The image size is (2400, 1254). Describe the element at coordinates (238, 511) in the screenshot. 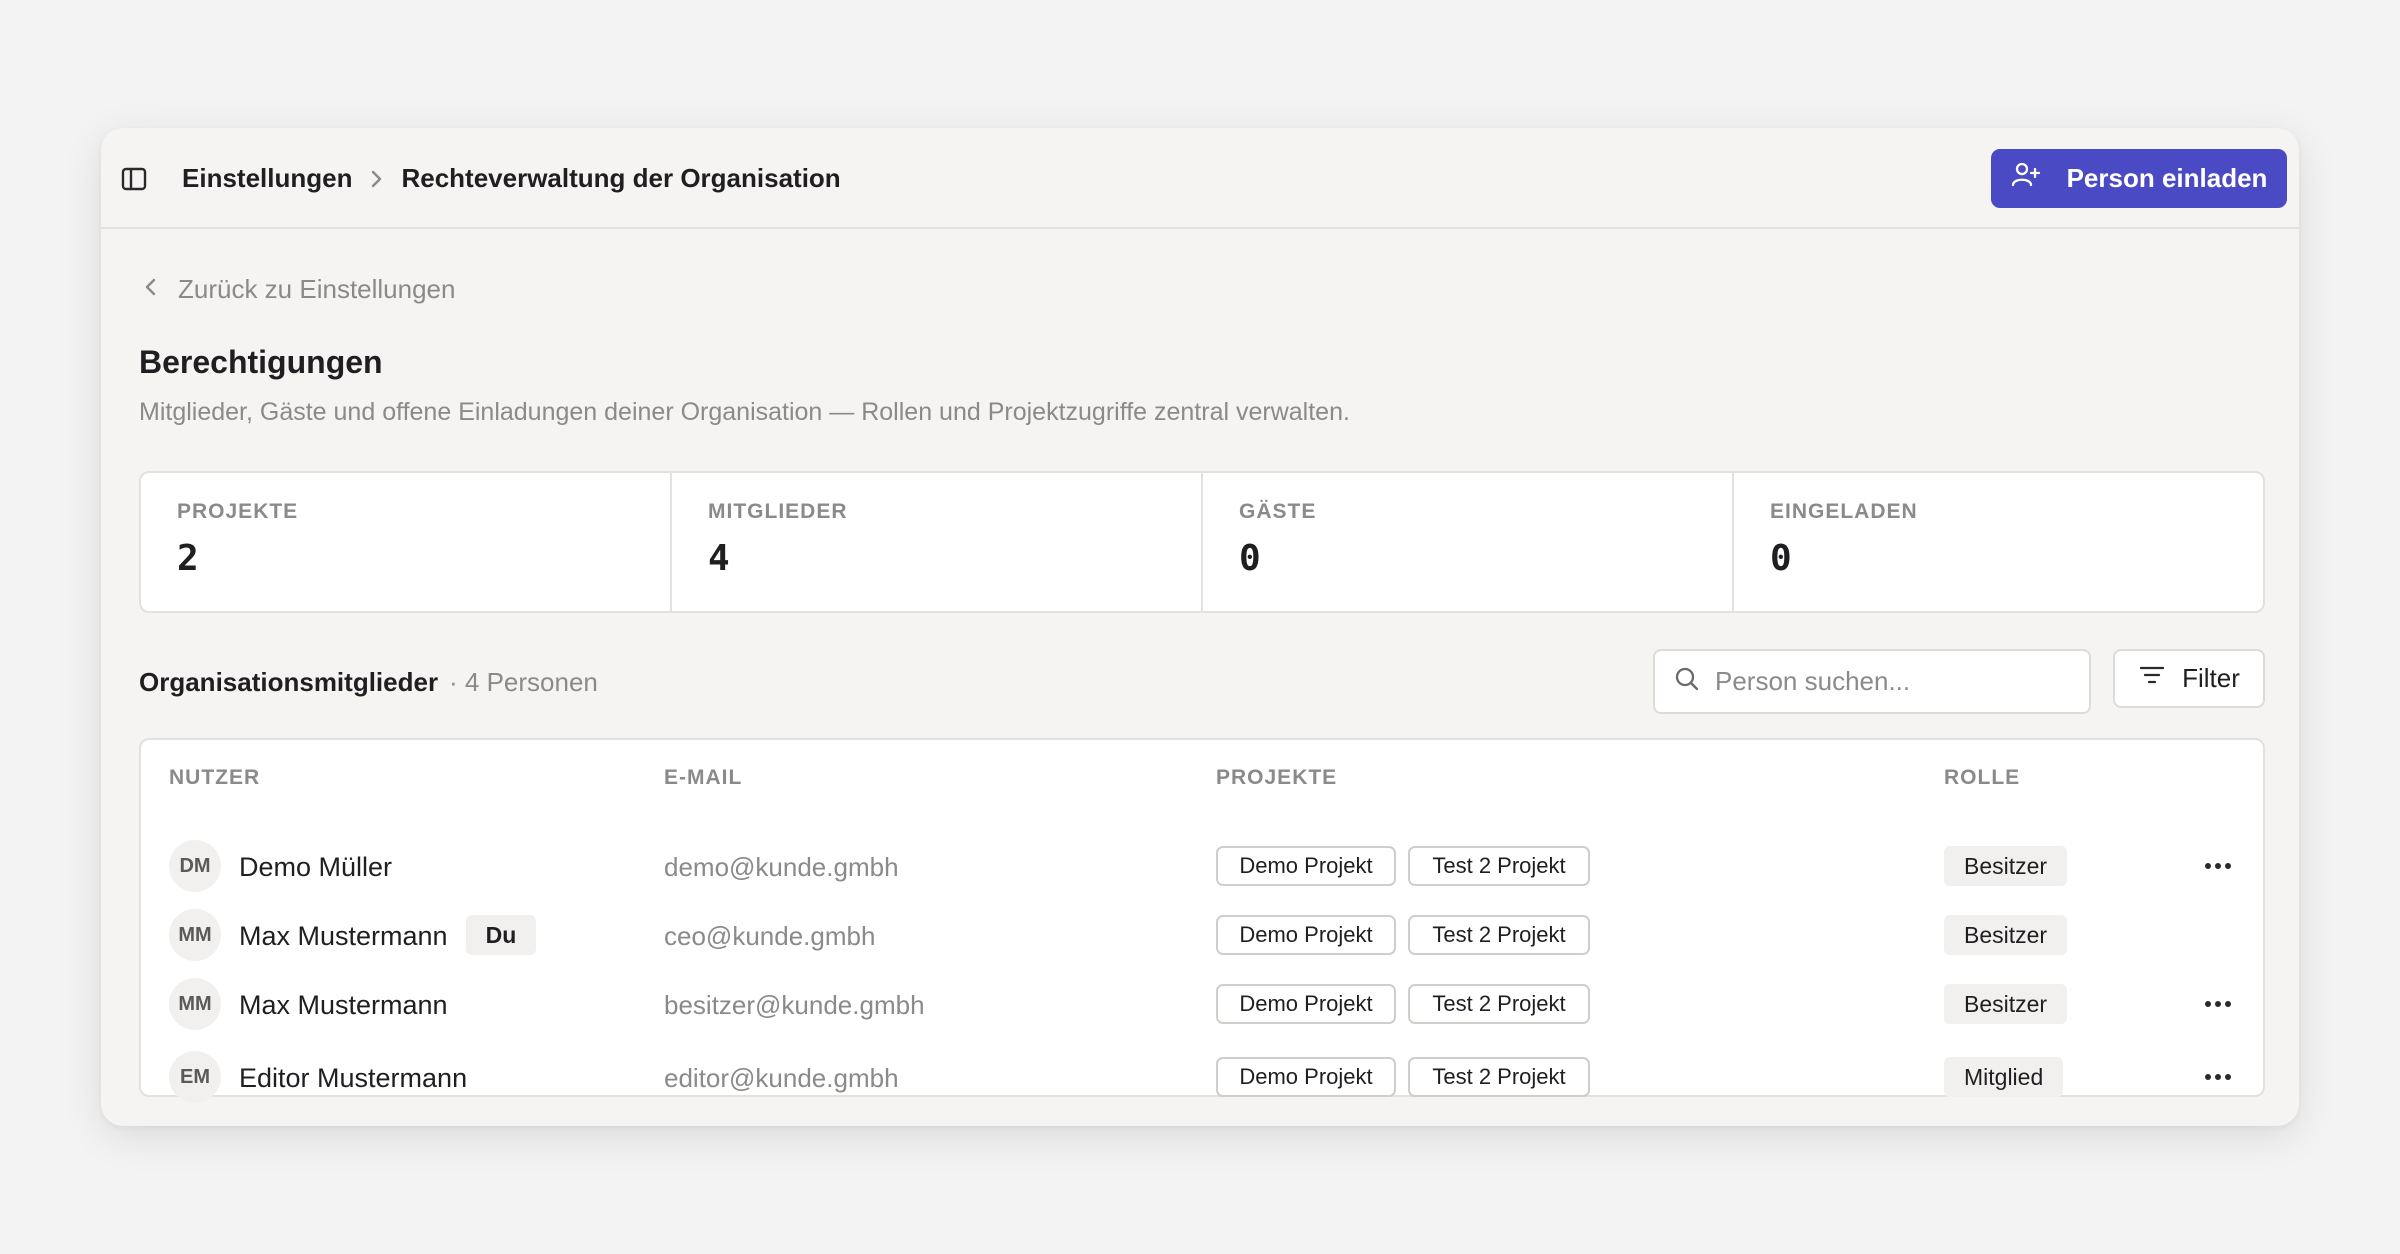

I see `stat-label: PROJEKTE` at that location.